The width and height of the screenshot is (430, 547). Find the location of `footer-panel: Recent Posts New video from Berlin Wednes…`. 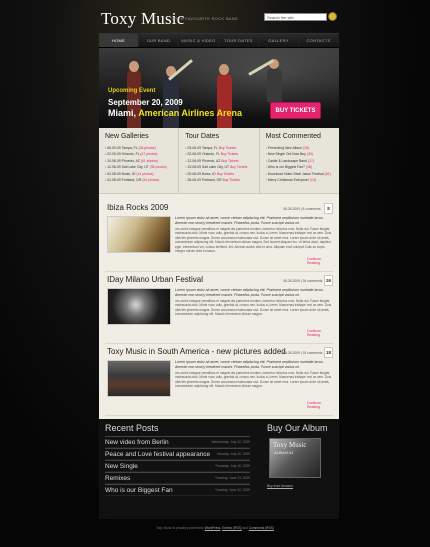

footer-panel: Recent Posts New video from Berlin Wednes… is located at coordinates (219, 469).